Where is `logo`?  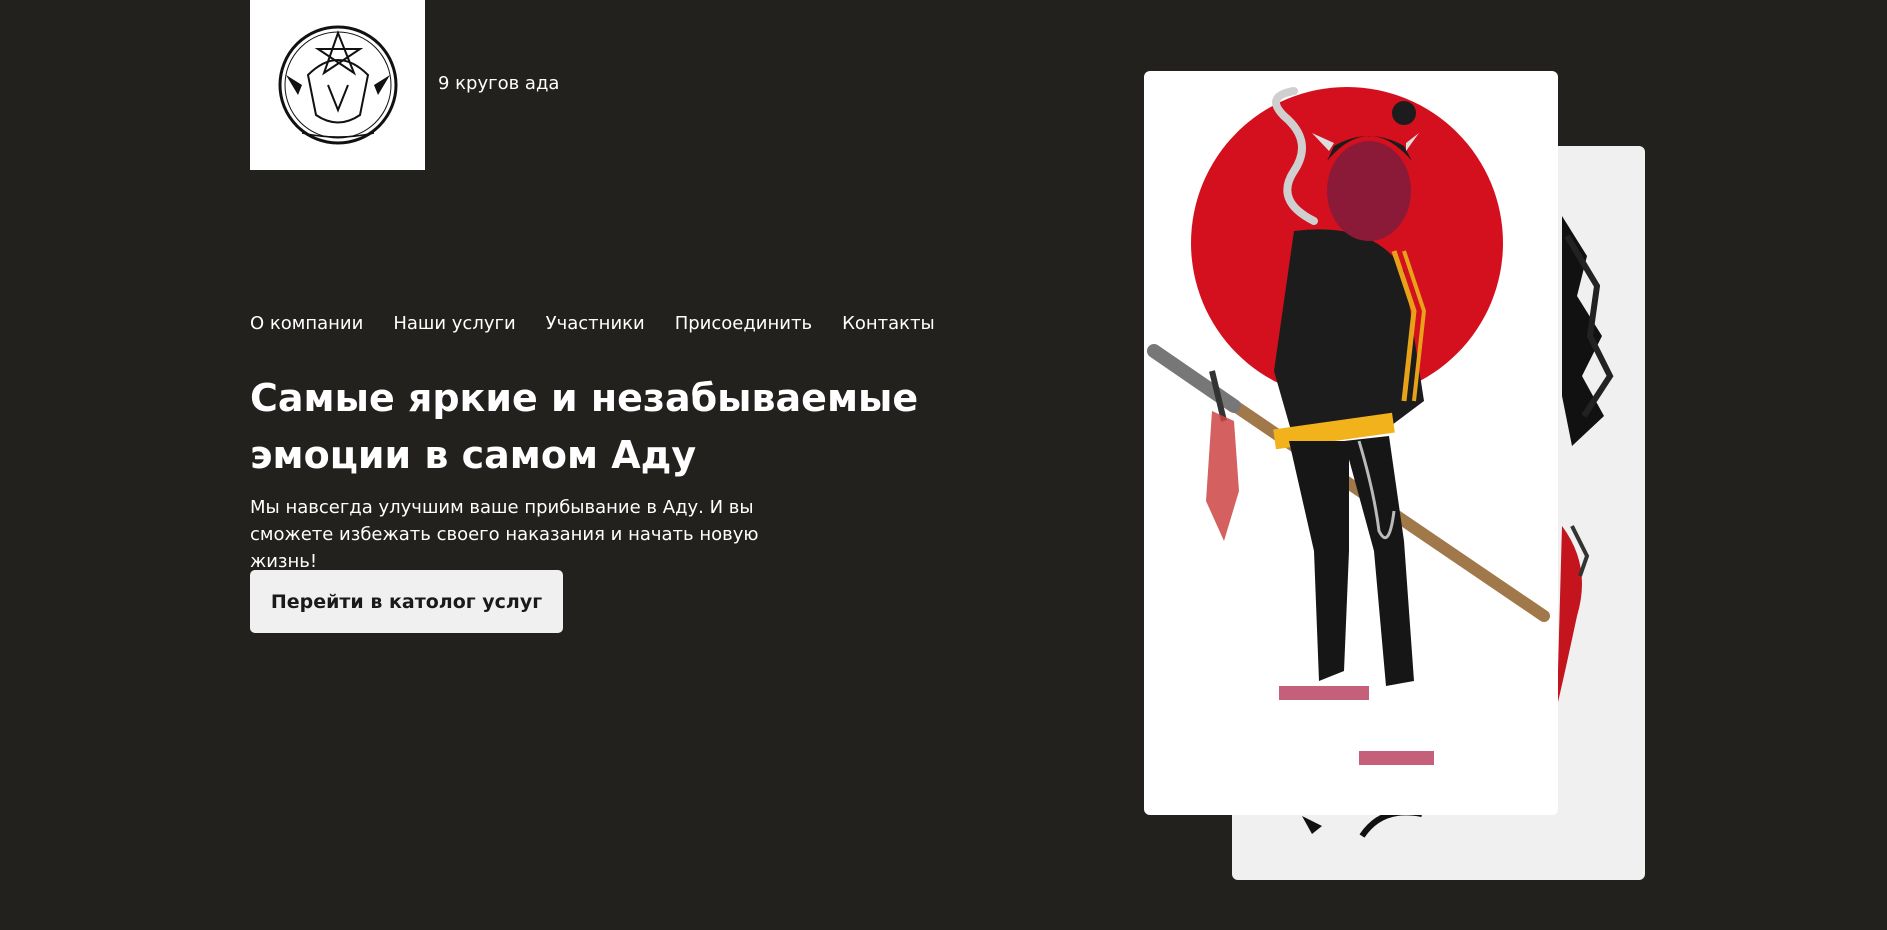
logo is located at coordinates (337, 85).